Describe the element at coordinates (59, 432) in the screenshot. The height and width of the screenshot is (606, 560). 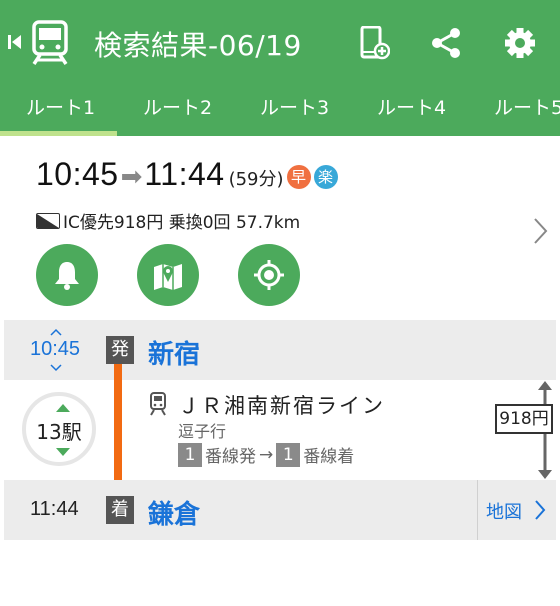
I see `stops-count: 13駅` at that location.